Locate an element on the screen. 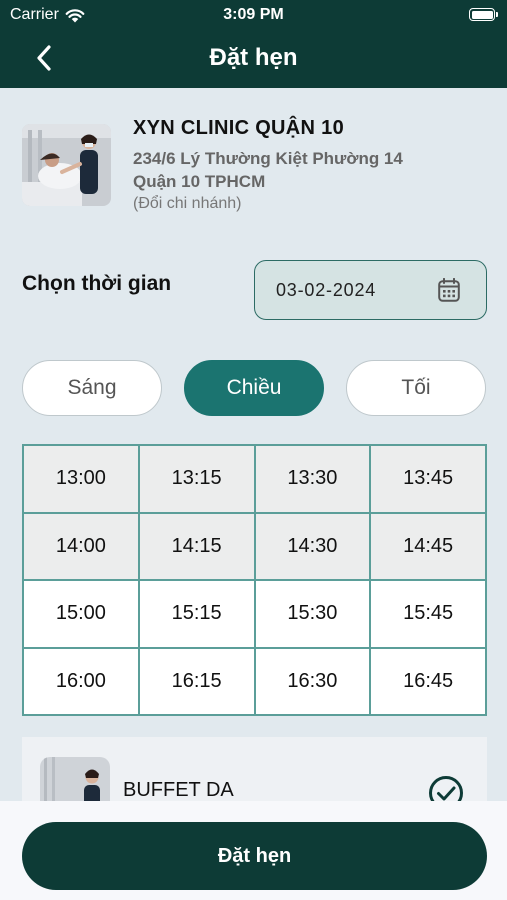 The height and width of the screenshot is (900, 507). time-slot: 15:15 is located at coordinates (196, 614).